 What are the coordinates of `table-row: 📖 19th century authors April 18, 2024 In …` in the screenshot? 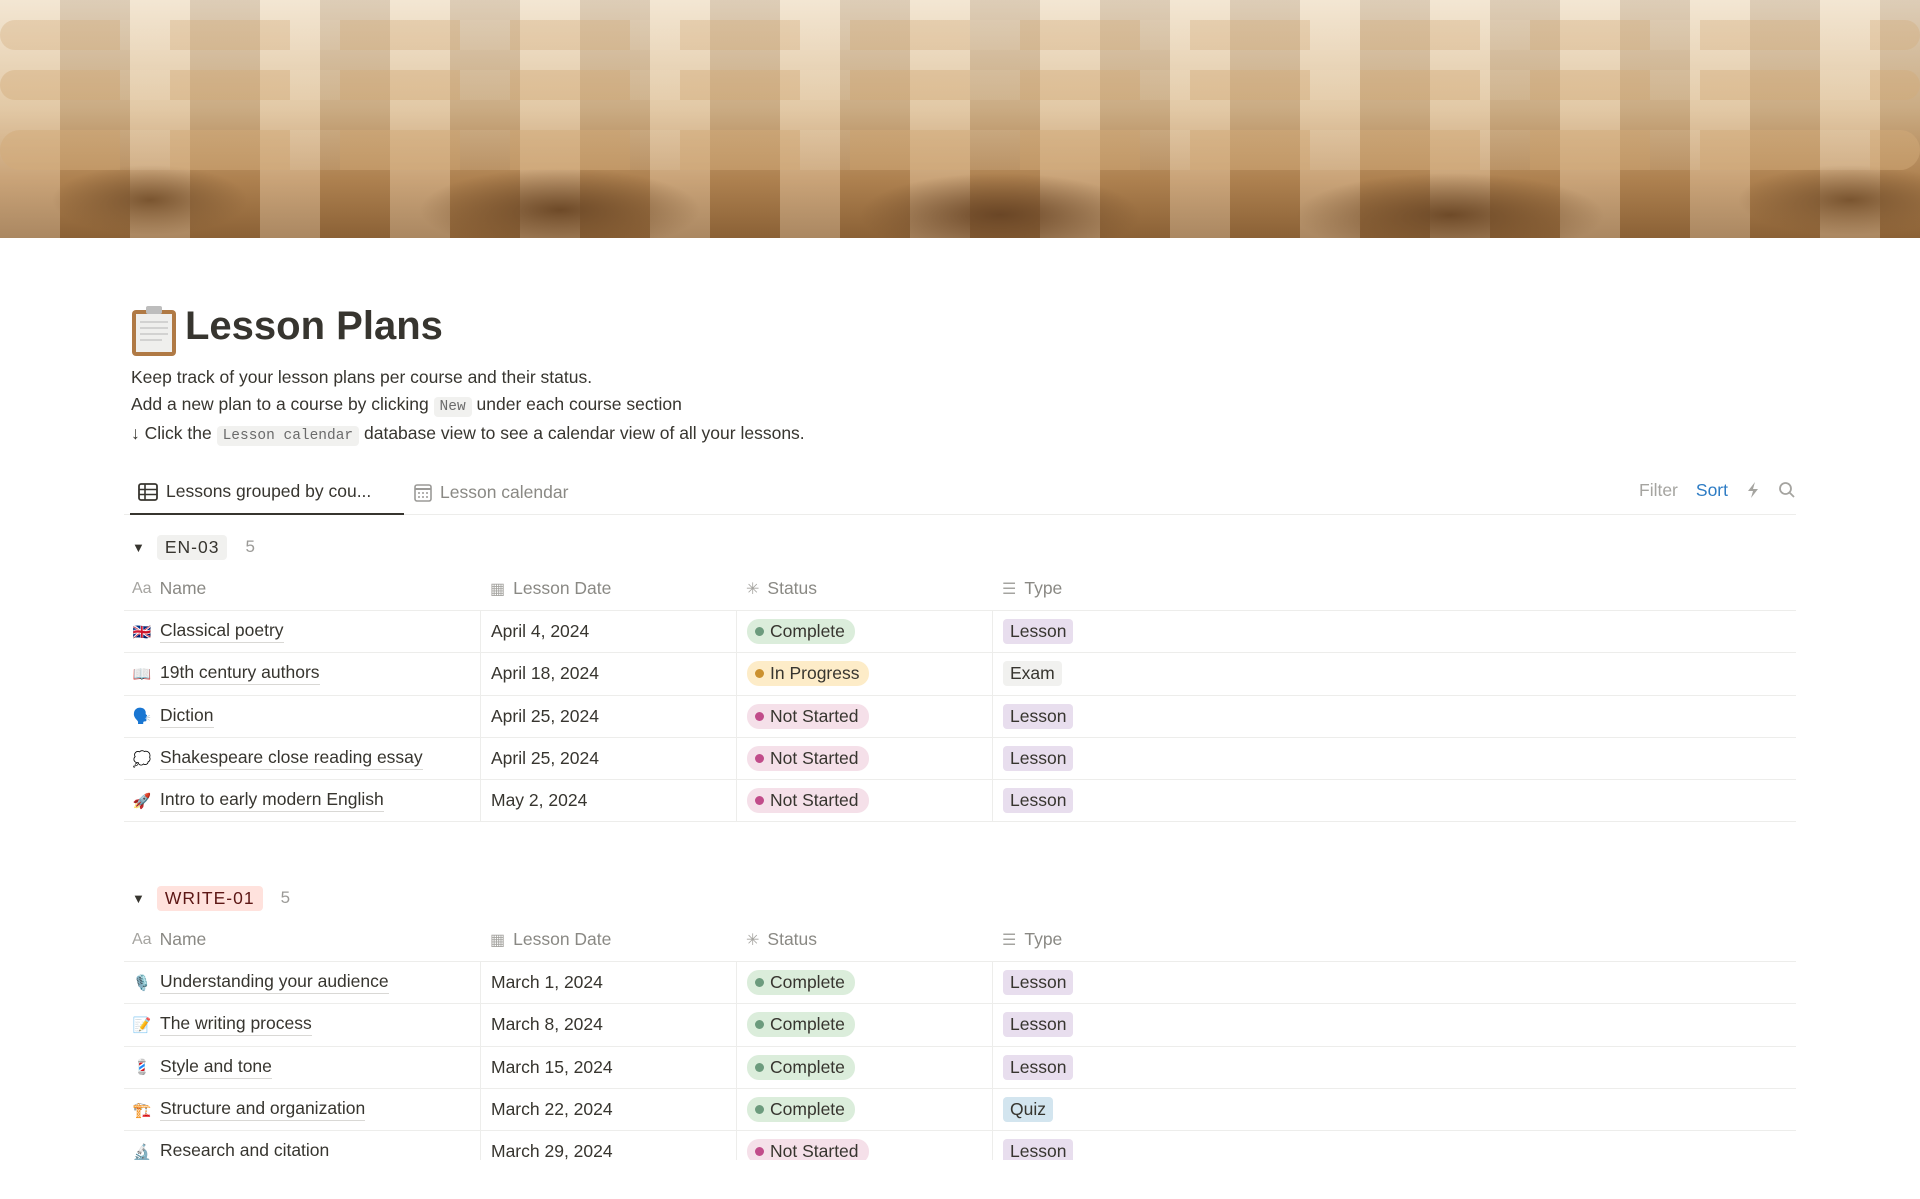 It's located at (960, 674).